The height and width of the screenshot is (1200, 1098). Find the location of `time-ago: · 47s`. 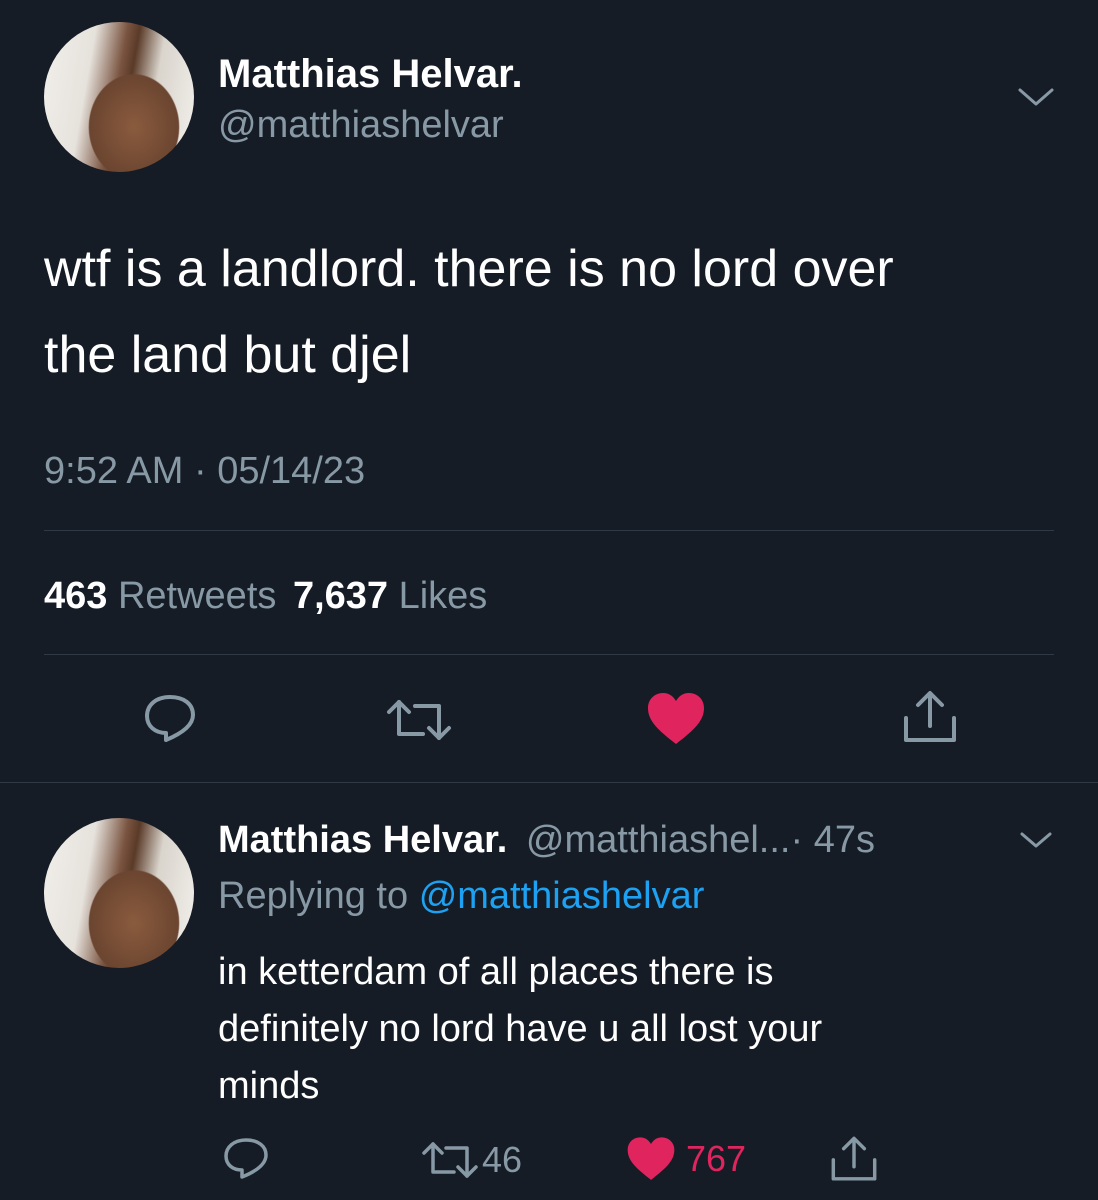

time-ago: · 47s is located at coordinates (832, 840).